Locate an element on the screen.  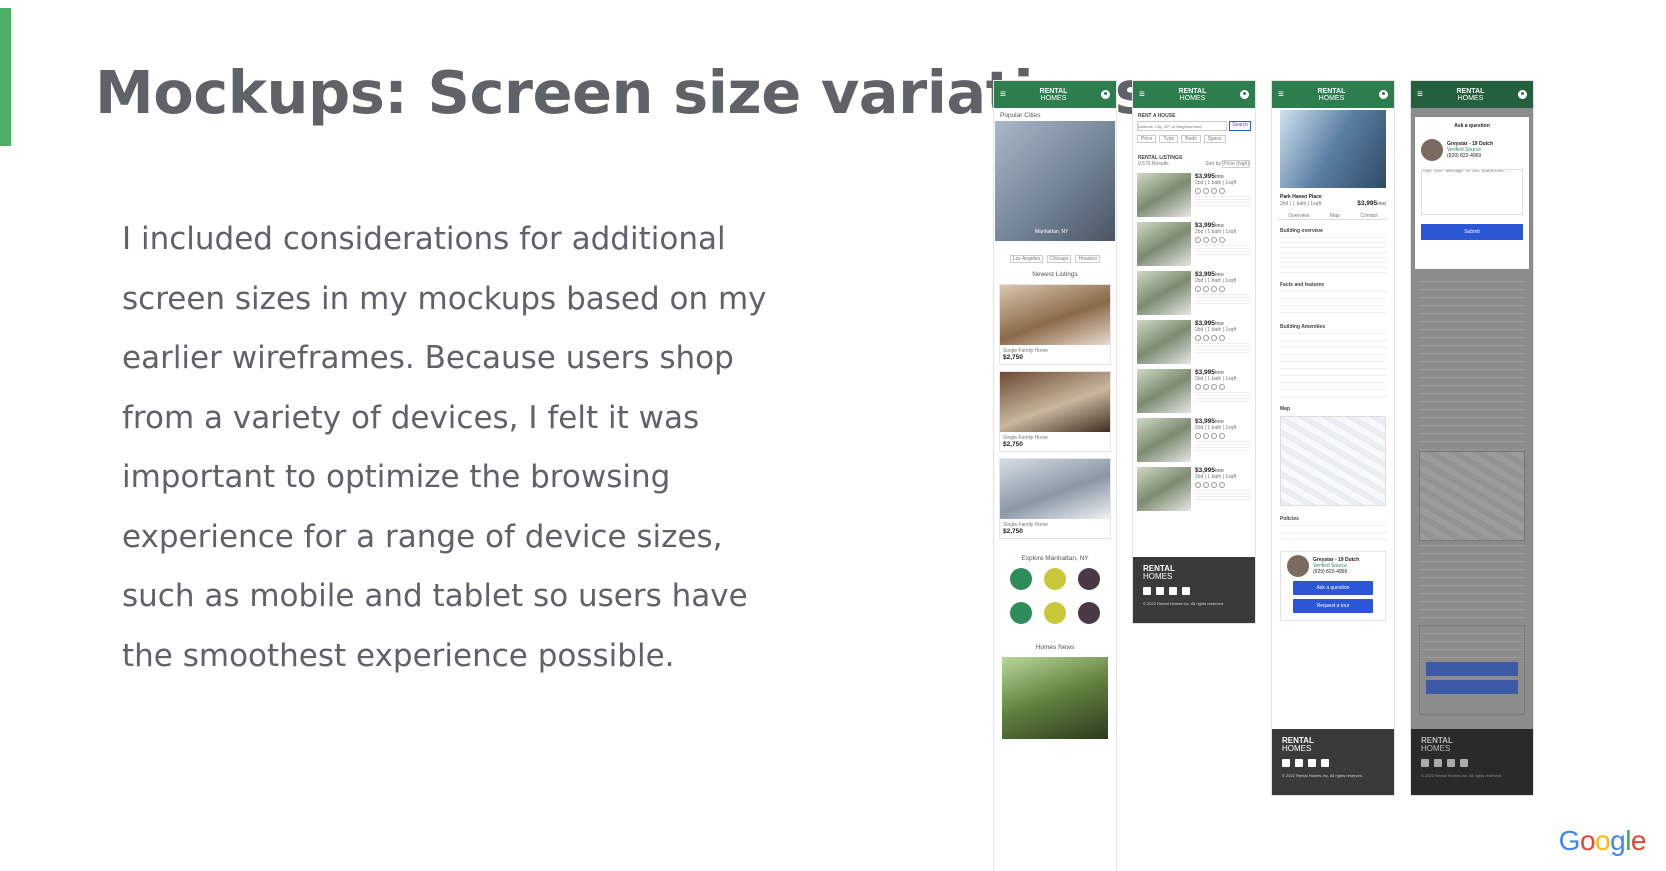
city-chips: Los Angeles Chicago Houston is located at coordinates (1055, 259).